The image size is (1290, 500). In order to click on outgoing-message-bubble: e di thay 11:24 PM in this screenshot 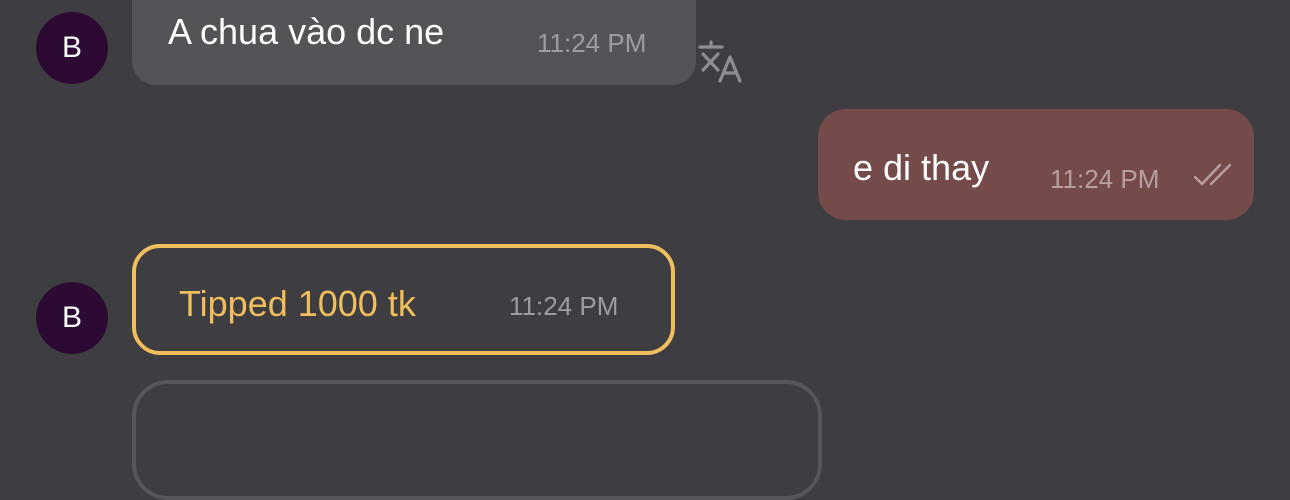, I will do `click(1036, 164)`.